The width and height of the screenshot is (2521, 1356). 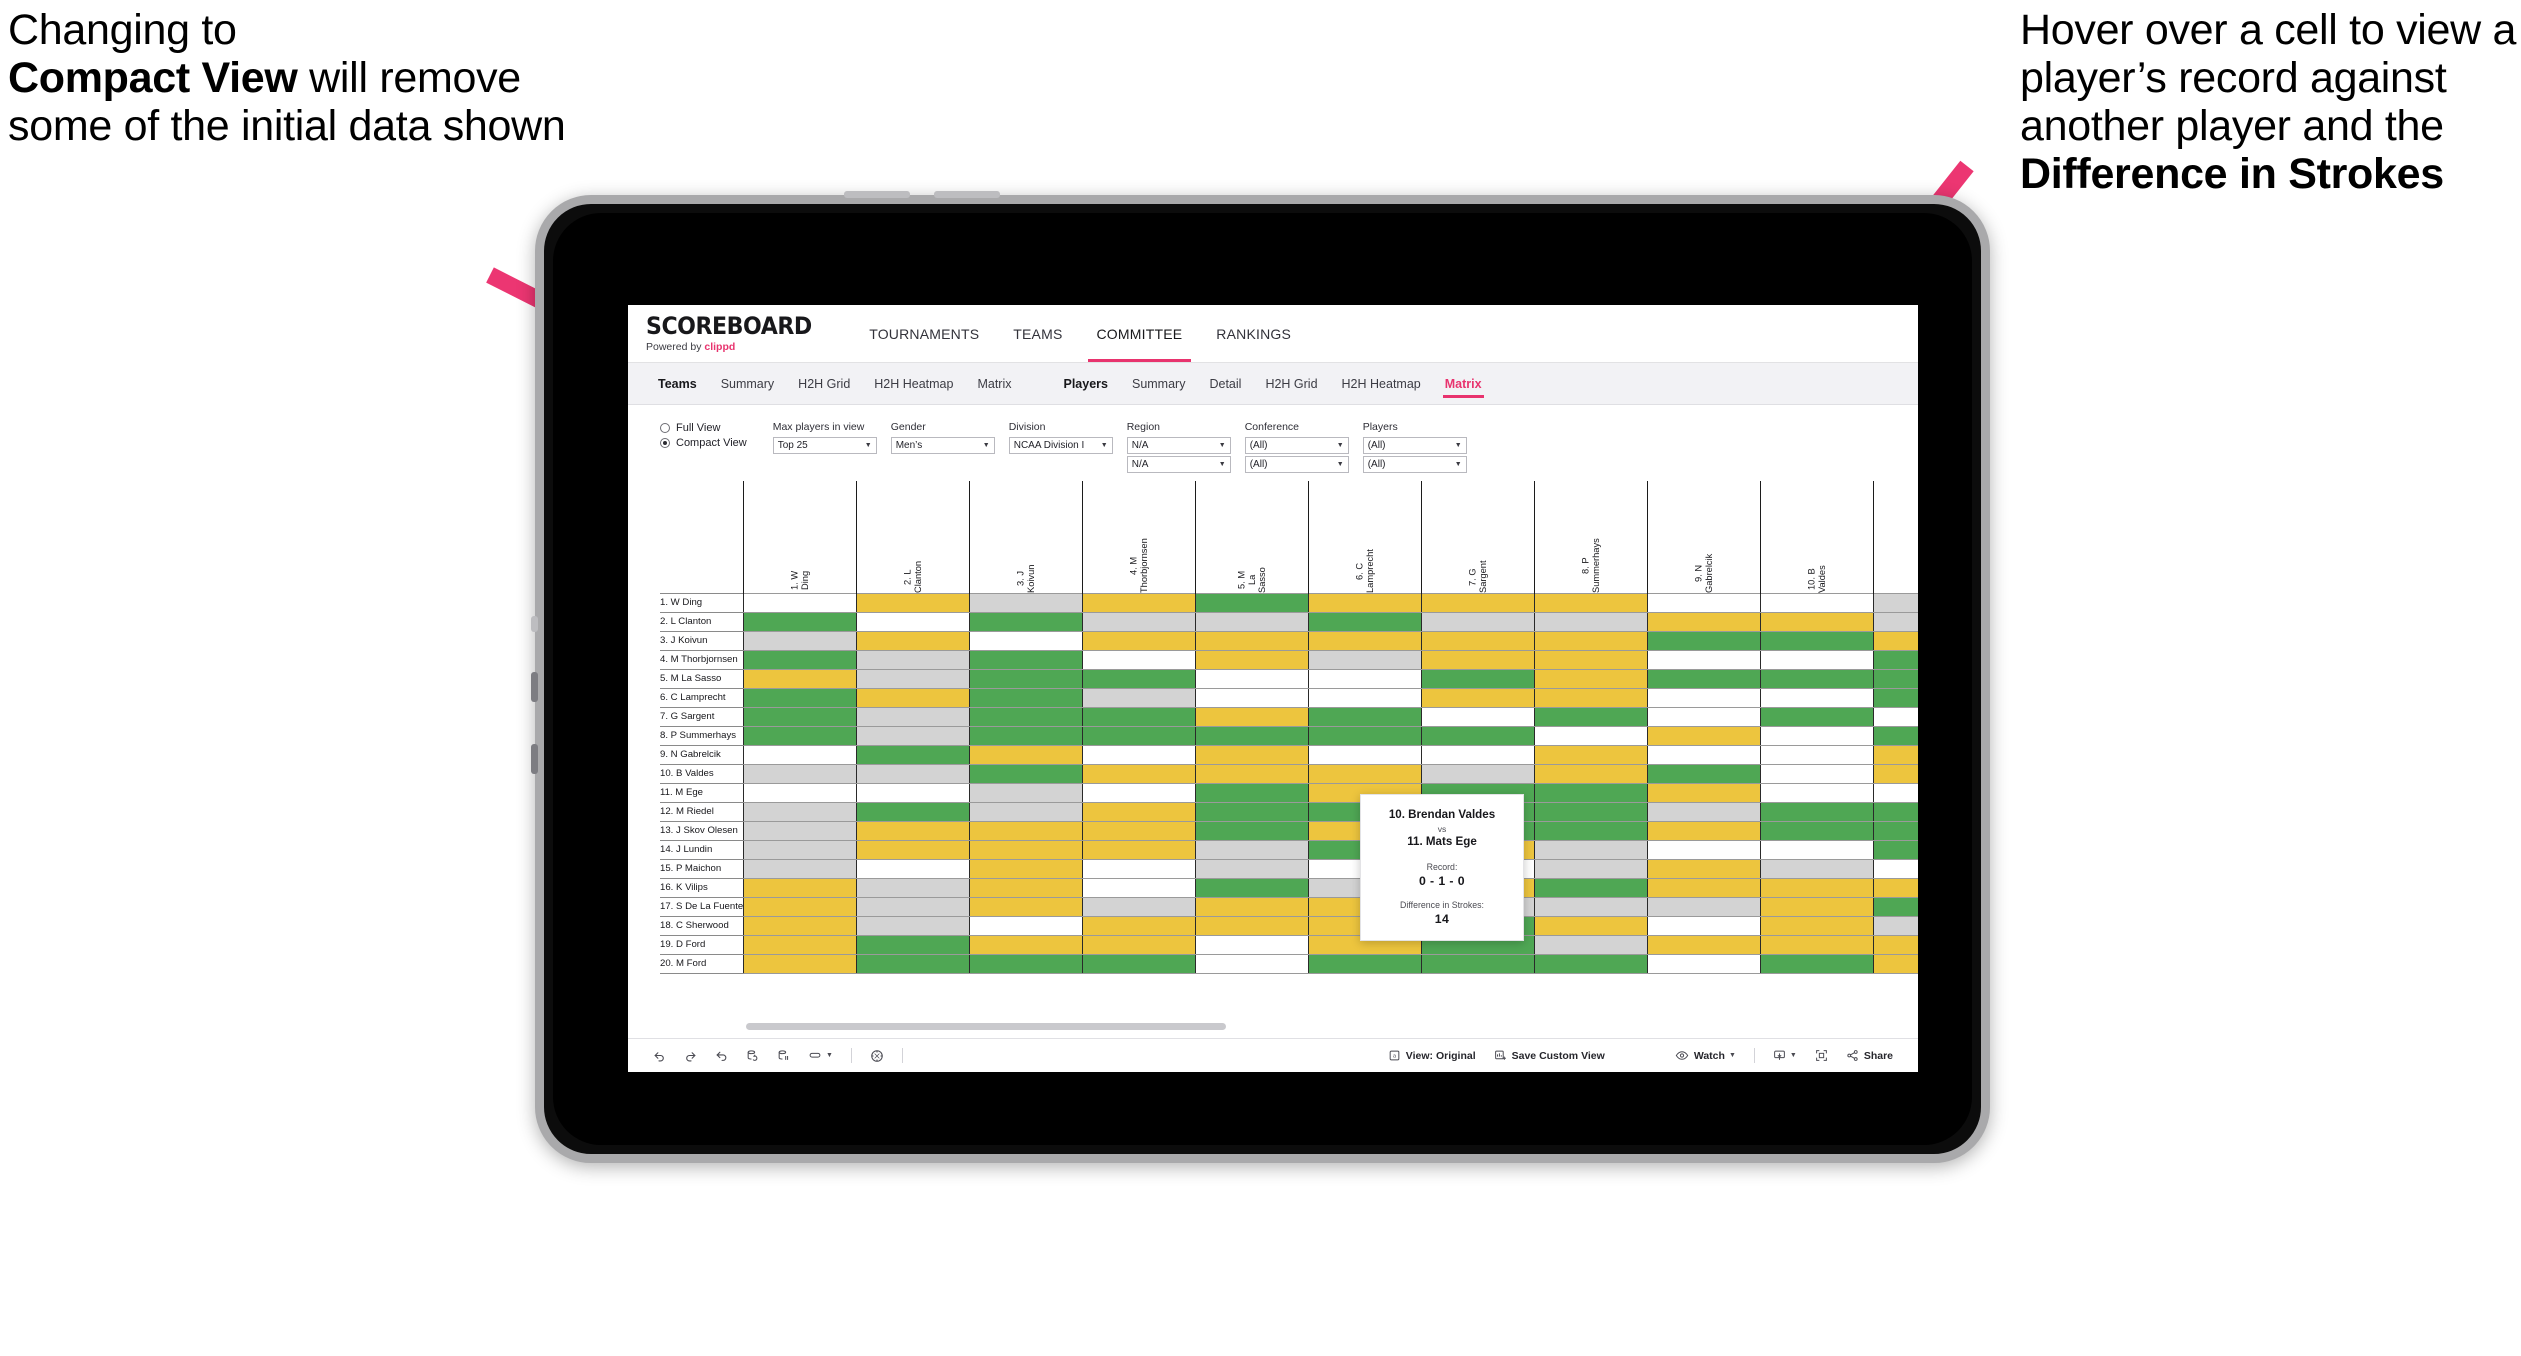 What do you see at coordinates (913, 384) in the screenshot?
I see `sub-nav-h2h-heatmap: H2H Heatmap` at bounding box center [913, 384].